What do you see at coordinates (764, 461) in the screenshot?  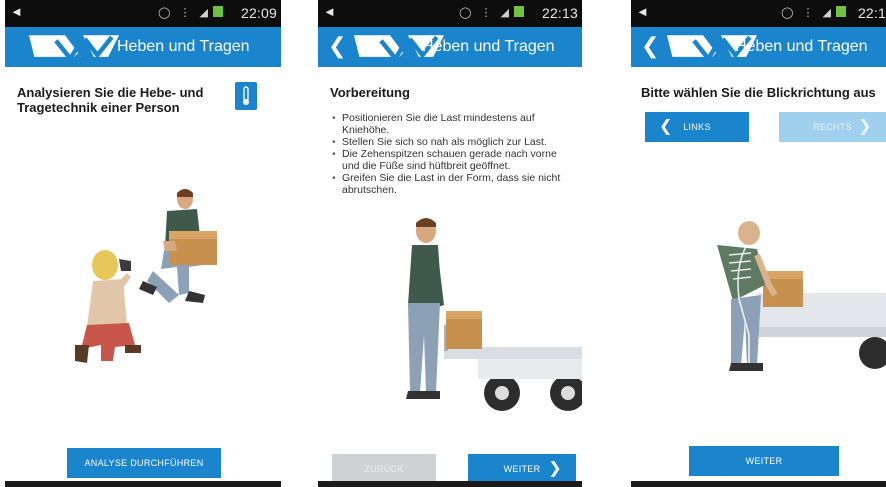 I see `next-button: WEITER` at bounding box center [764, 461].